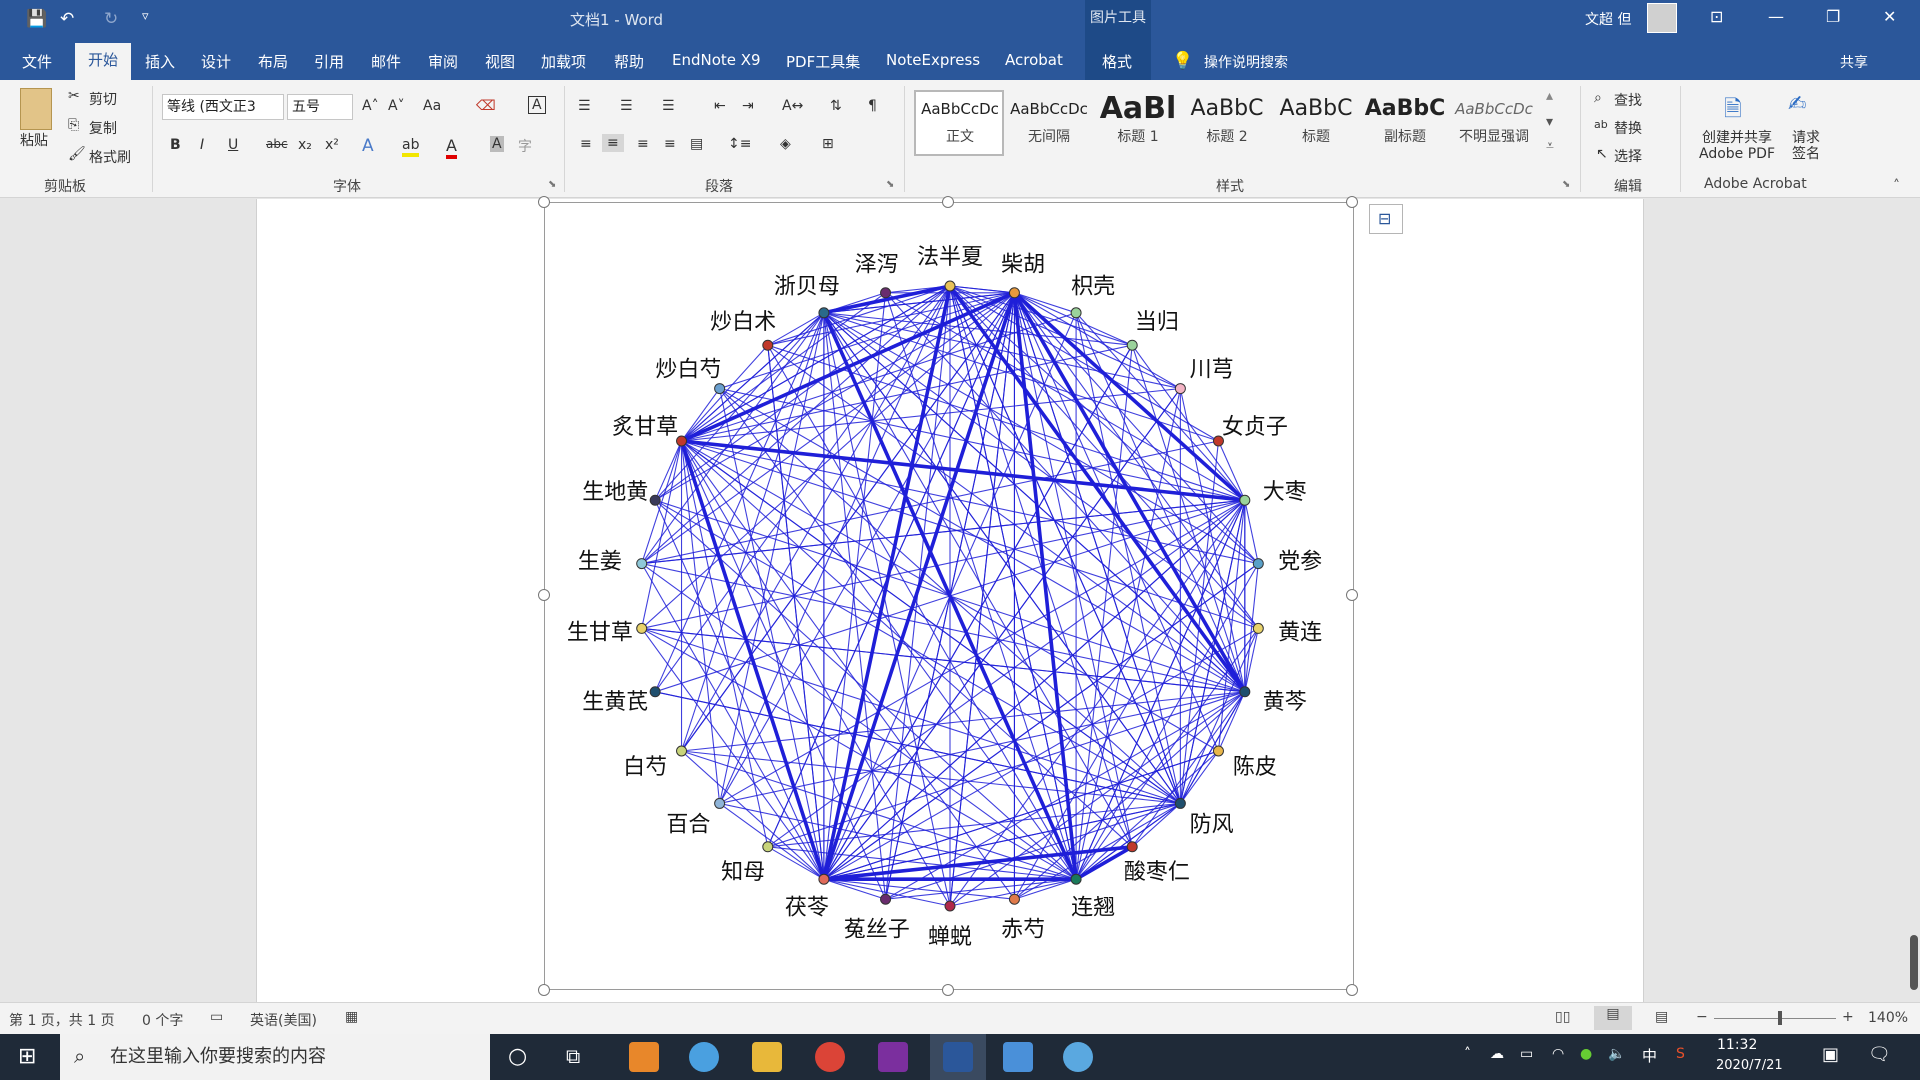 This screenshot has width=1920, height=1080. Describe the element at coordinates (1316, 122) in the screenshot. I see `style-4: AaBbC 标题` at that location.